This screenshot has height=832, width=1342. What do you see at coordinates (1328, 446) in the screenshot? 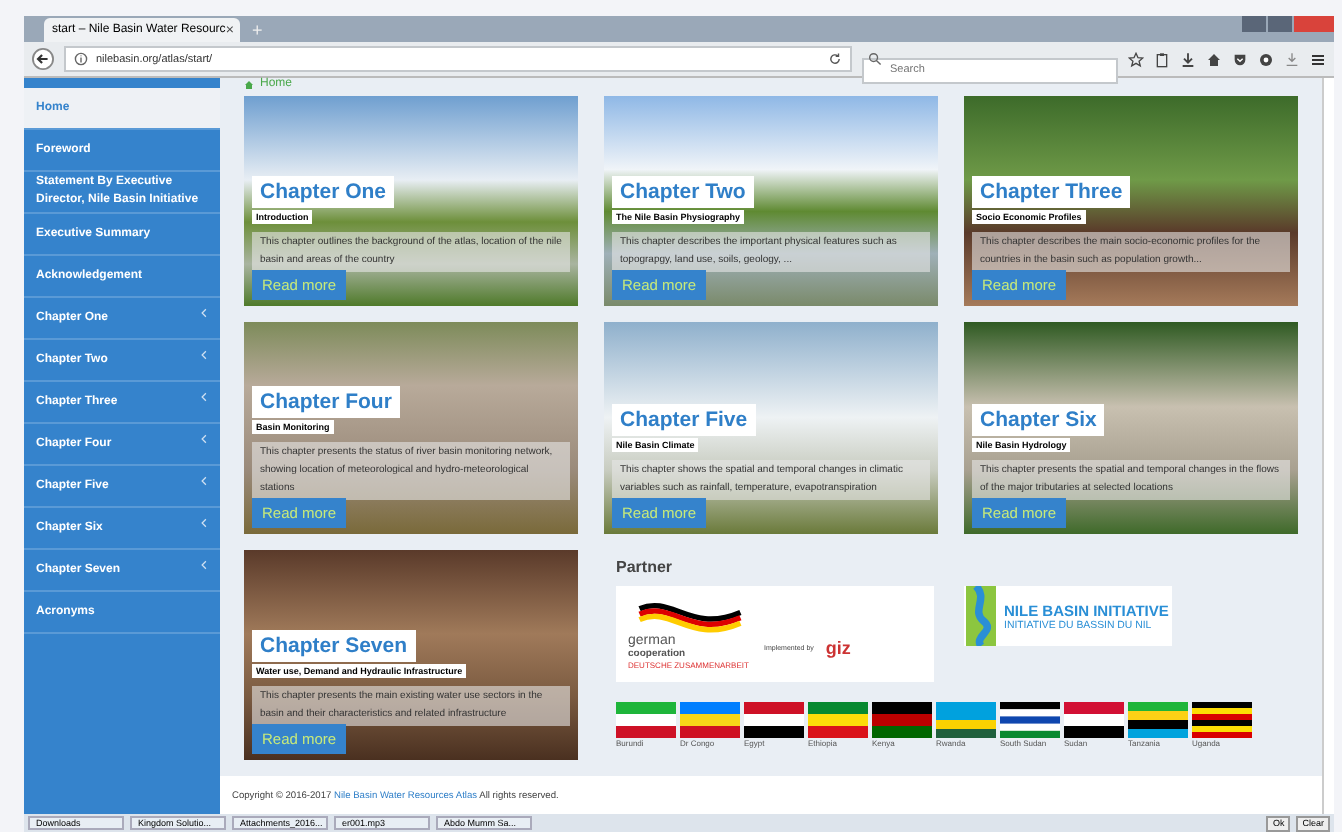
I see `scrollbar` at bounding box center [1328, 446].